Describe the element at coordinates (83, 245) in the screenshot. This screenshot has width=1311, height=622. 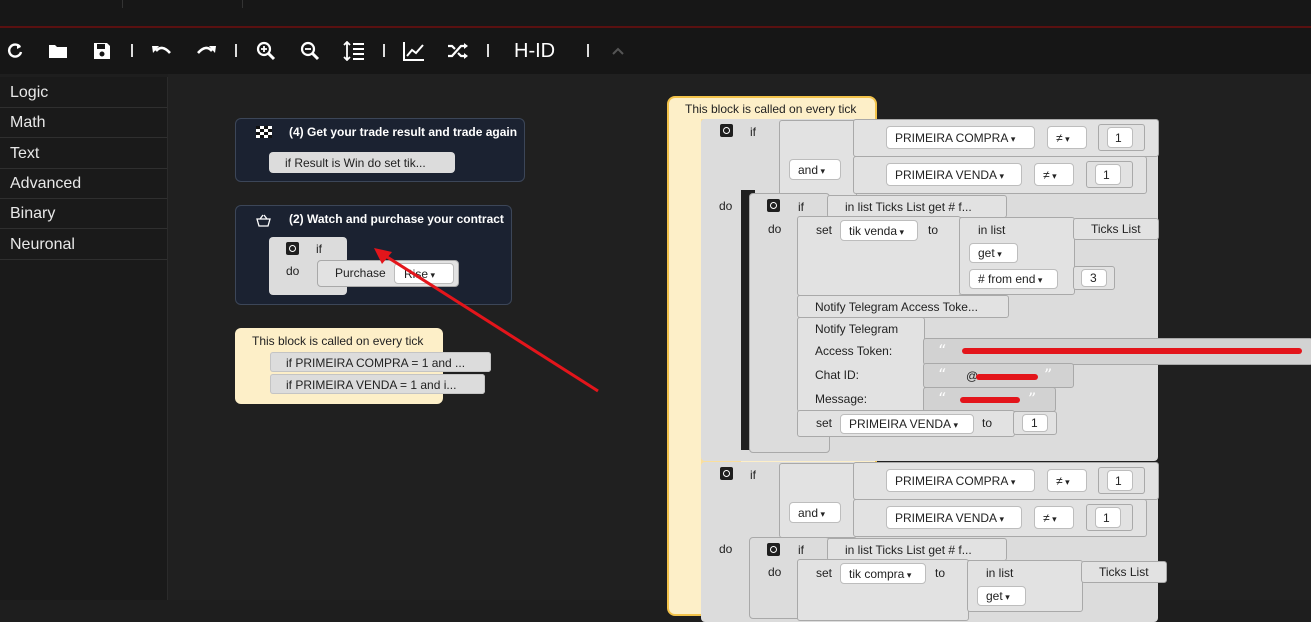
I see `sidebar-item-neuronal: Neuronal` at that location.